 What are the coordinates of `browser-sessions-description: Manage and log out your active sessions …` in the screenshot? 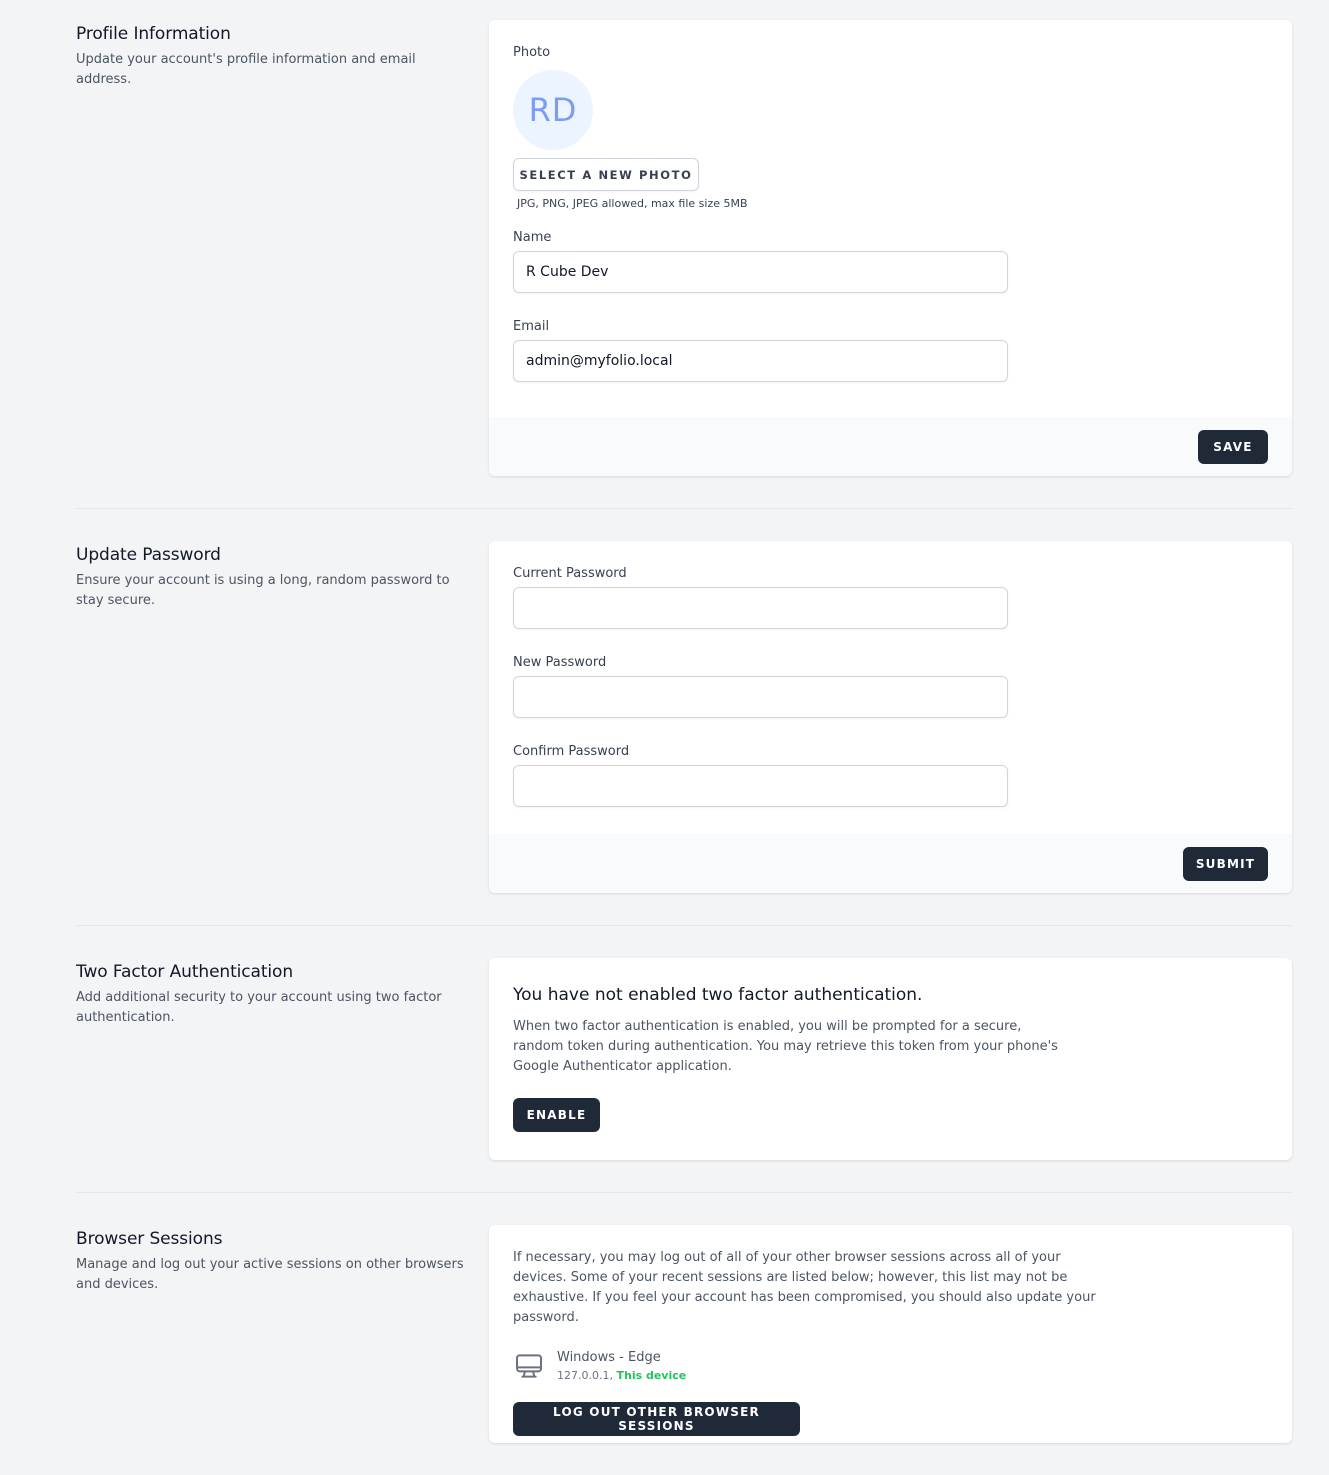 It's located at (270, 1274).